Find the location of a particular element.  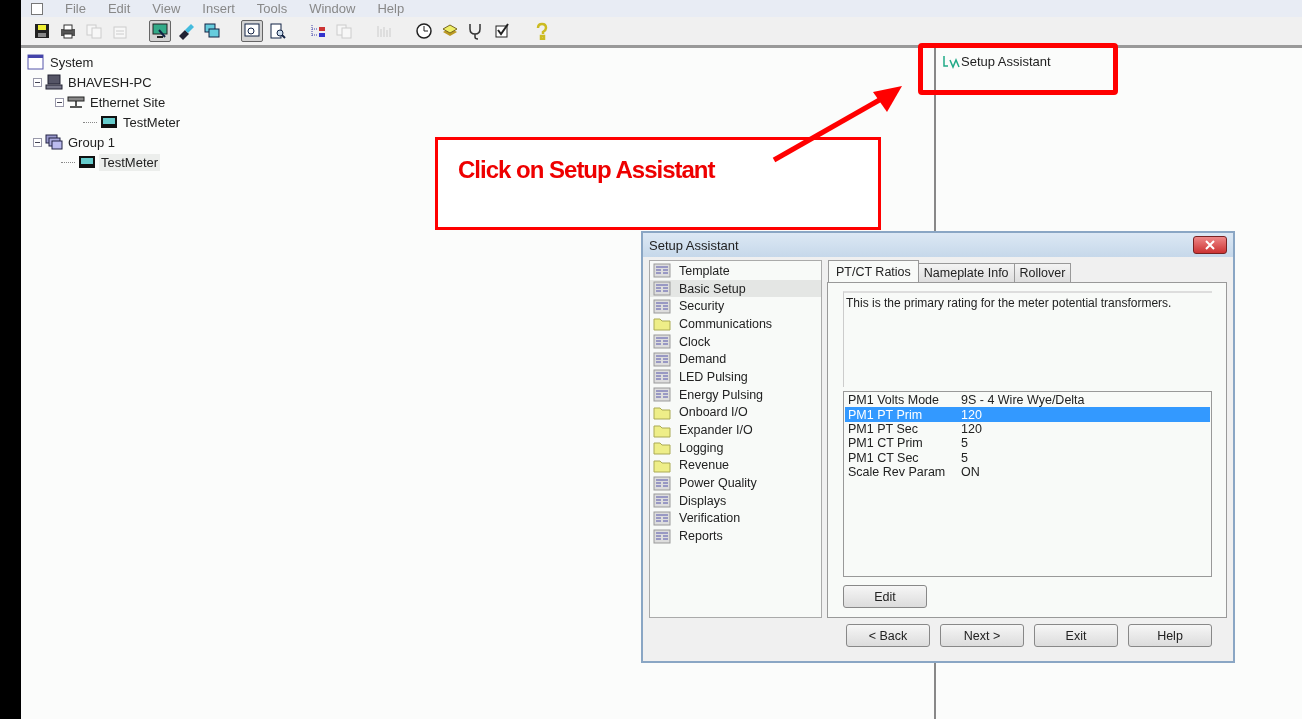

tree-item: BHAVESH-PC is located at coordinates (110, 82).